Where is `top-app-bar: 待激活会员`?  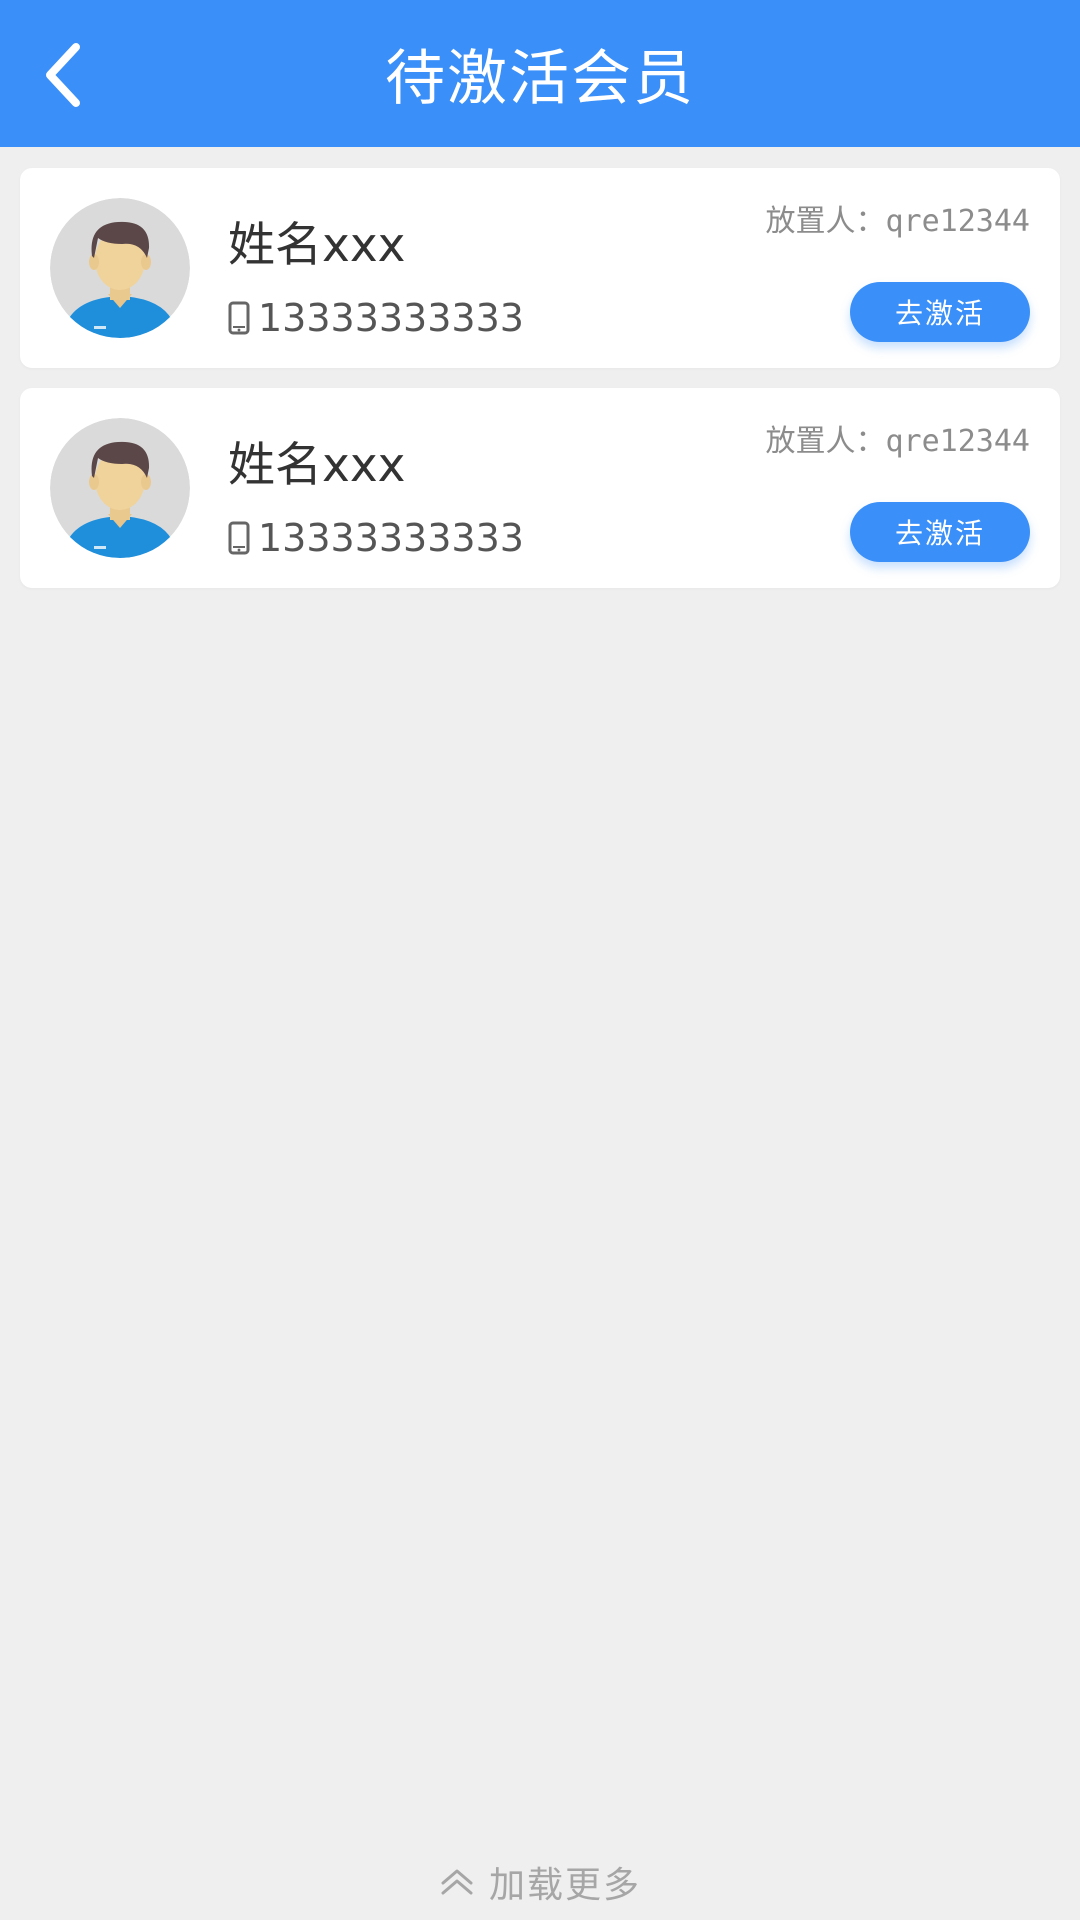
top-app-bar: 待激活会员 is located at coordinates (540, 73).